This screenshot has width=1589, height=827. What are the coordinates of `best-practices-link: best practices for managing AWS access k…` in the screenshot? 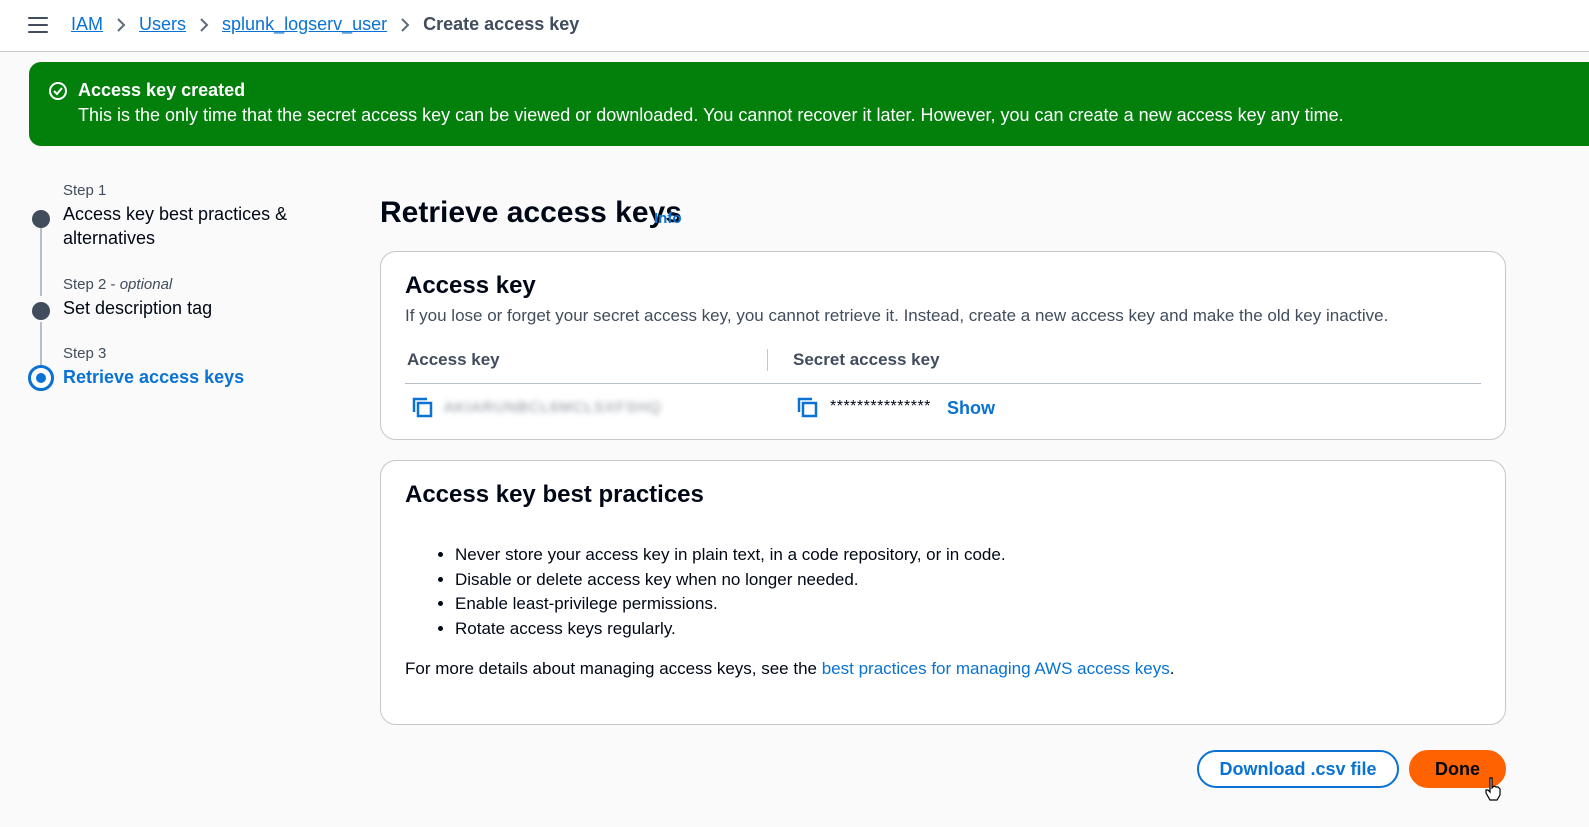 It's located at (996, 668).